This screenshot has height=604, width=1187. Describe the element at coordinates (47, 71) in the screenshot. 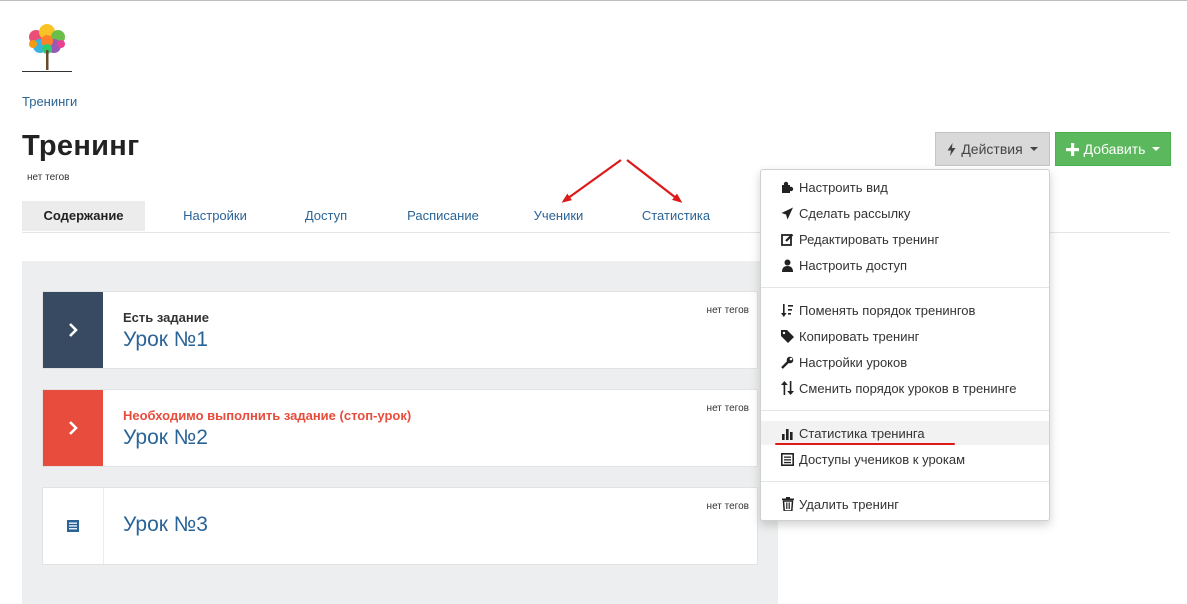

I see `logo-underline` at that location.